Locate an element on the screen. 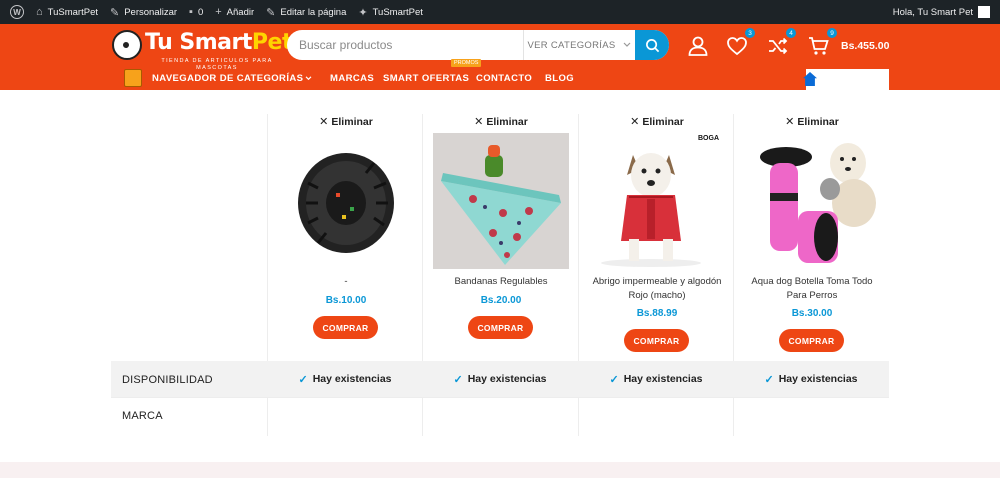  tire-toy-image is located at coordinates (346, 201).